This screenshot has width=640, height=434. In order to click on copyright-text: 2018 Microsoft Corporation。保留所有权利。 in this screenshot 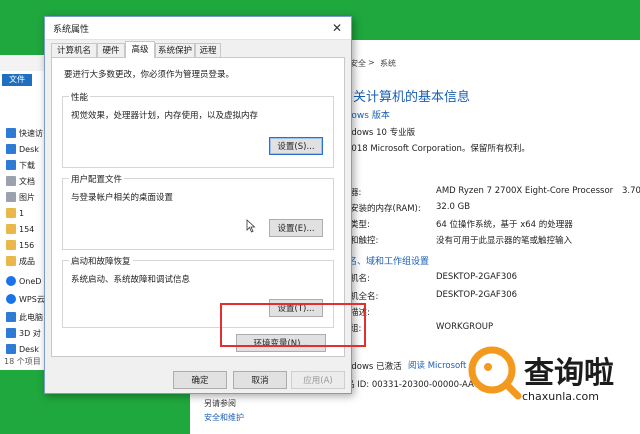, I will do `click(438, 149)`.